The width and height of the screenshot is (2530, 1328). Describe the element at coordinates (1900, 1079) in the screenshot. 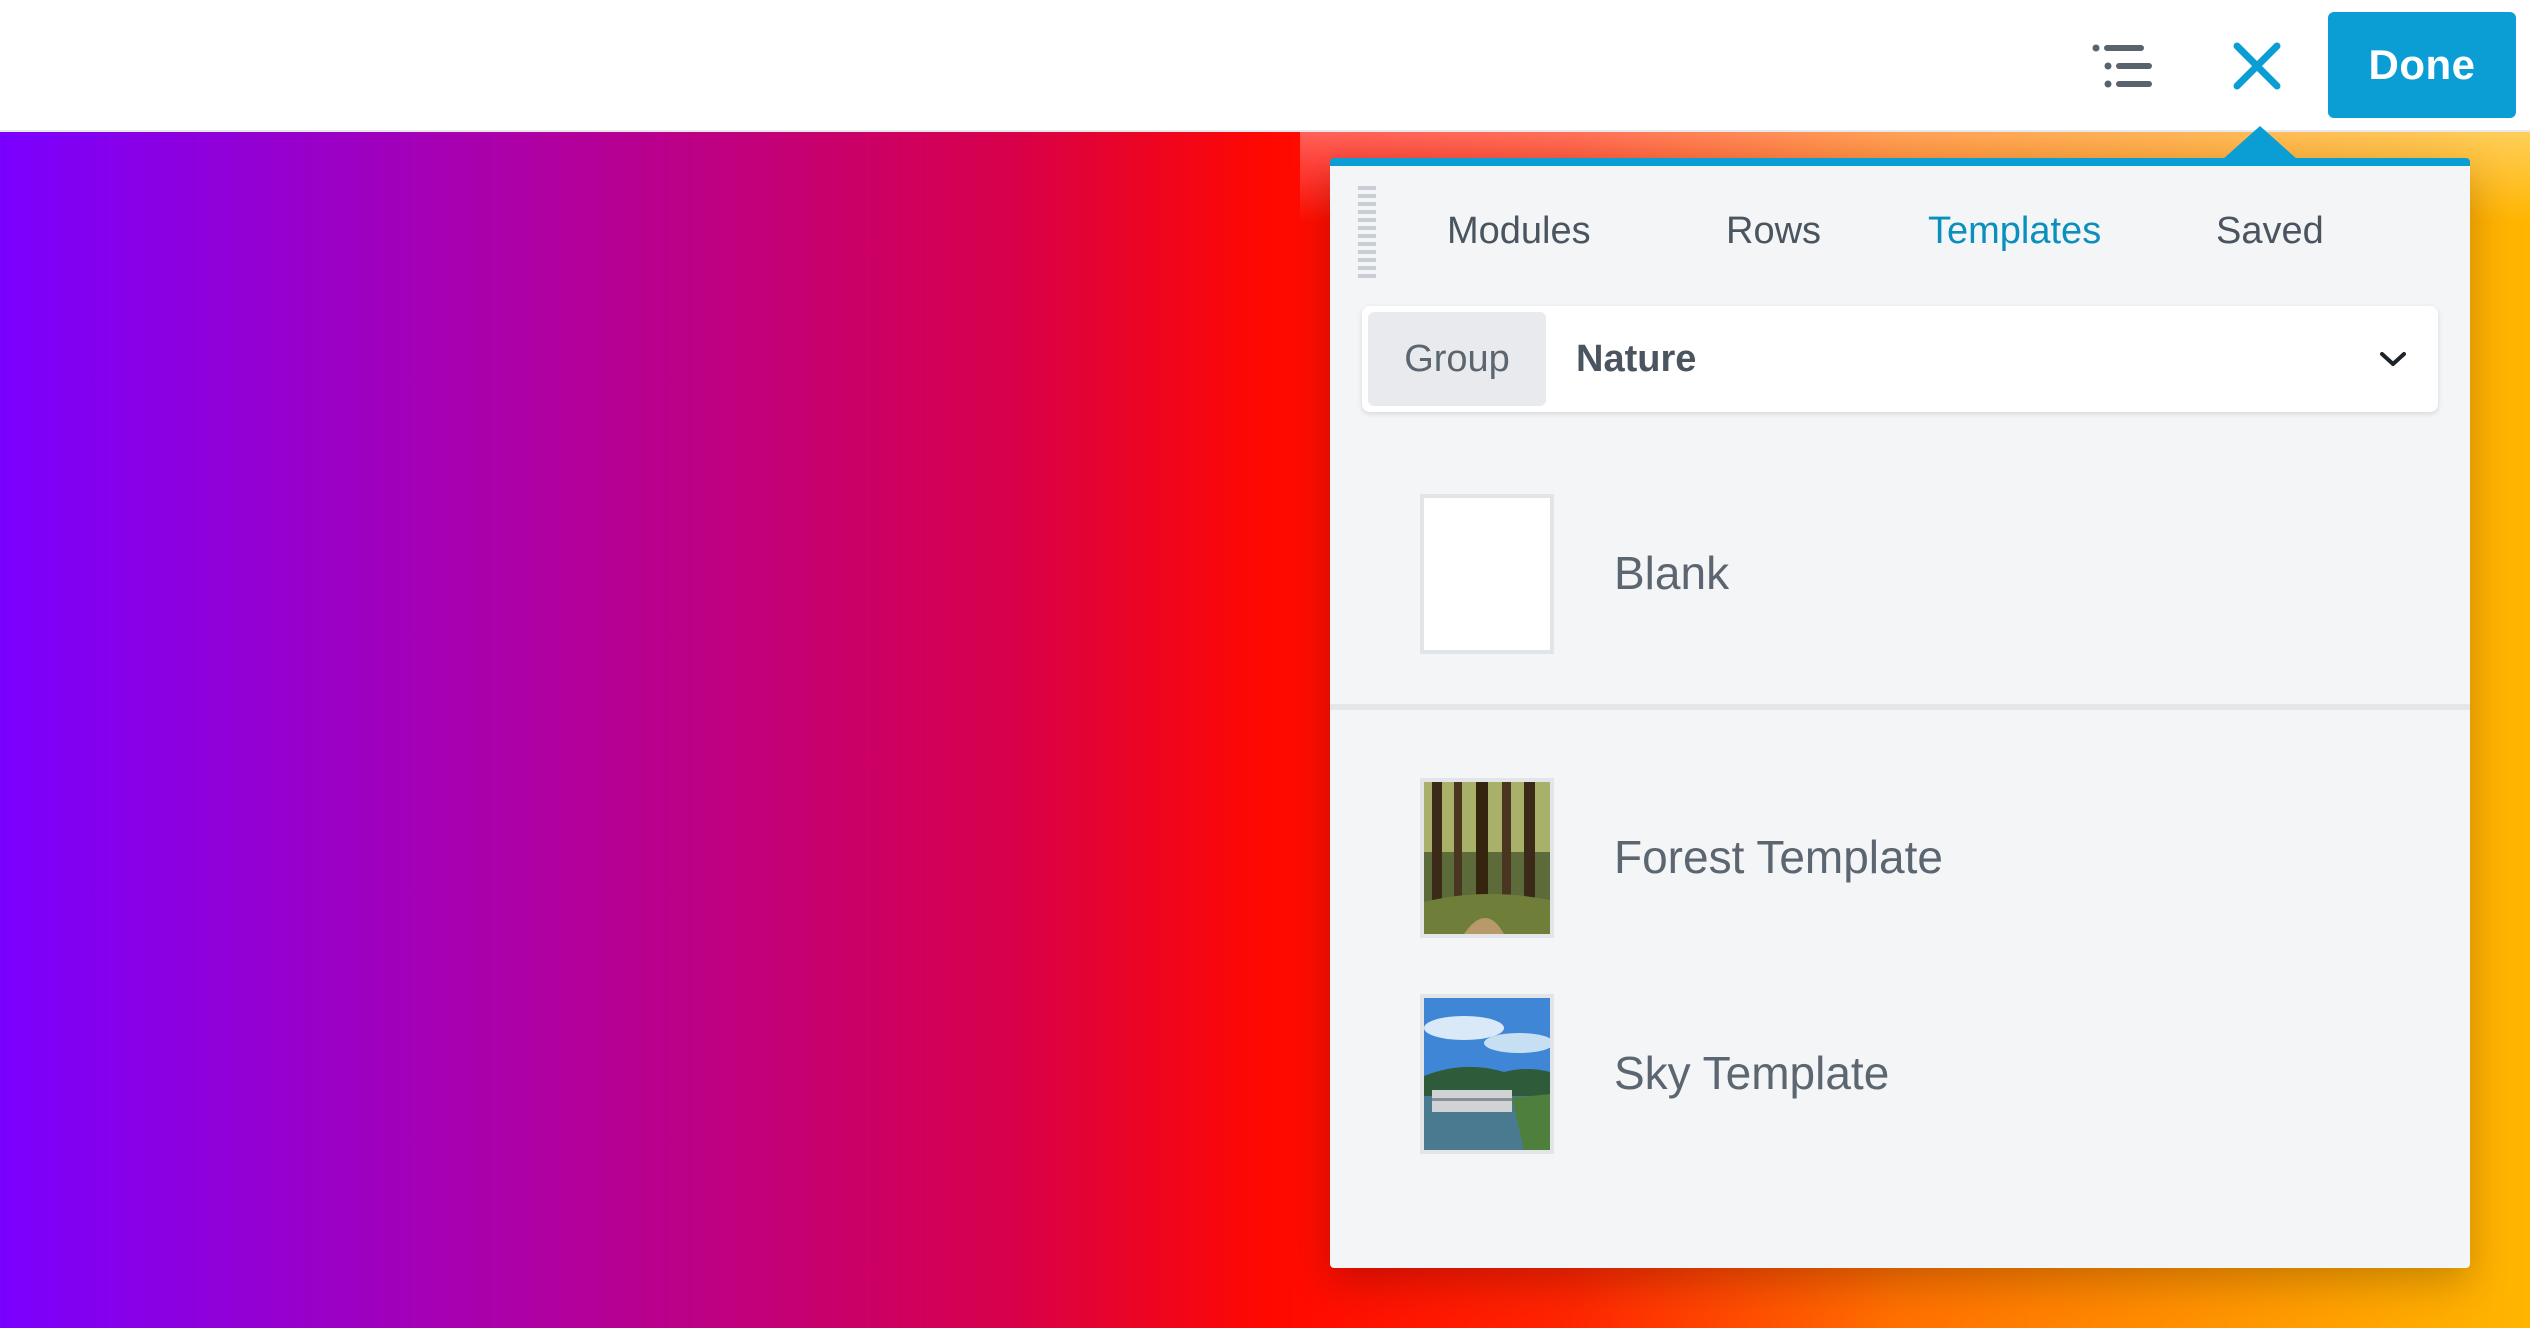

I see `template-item-sky: Sky Template` at that location.